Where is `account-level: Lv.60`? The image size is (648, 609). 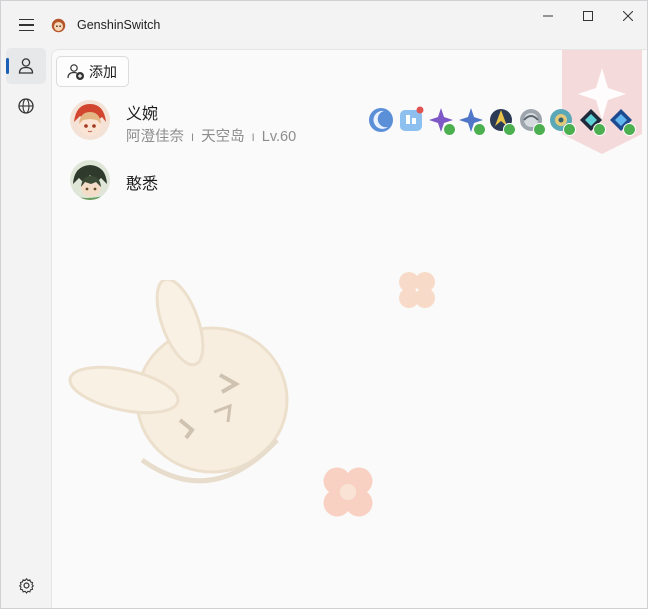 account-level: Lv.60 is located at coordinates (279, 137).